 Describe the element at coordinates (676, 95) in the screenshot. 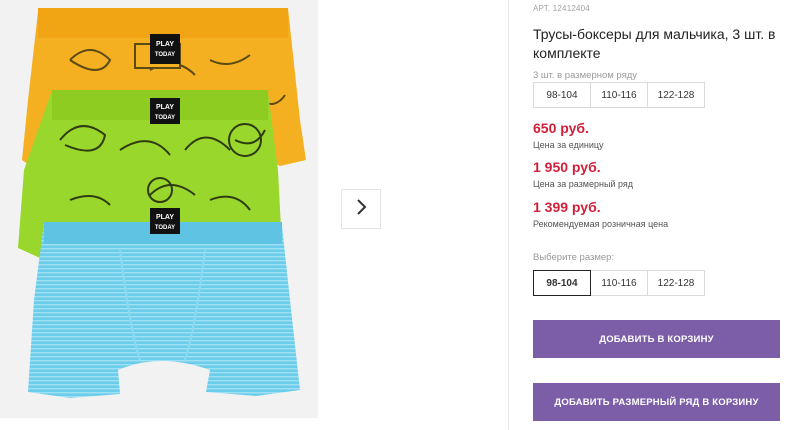

I see `set-size-option: 122-128` at that location.